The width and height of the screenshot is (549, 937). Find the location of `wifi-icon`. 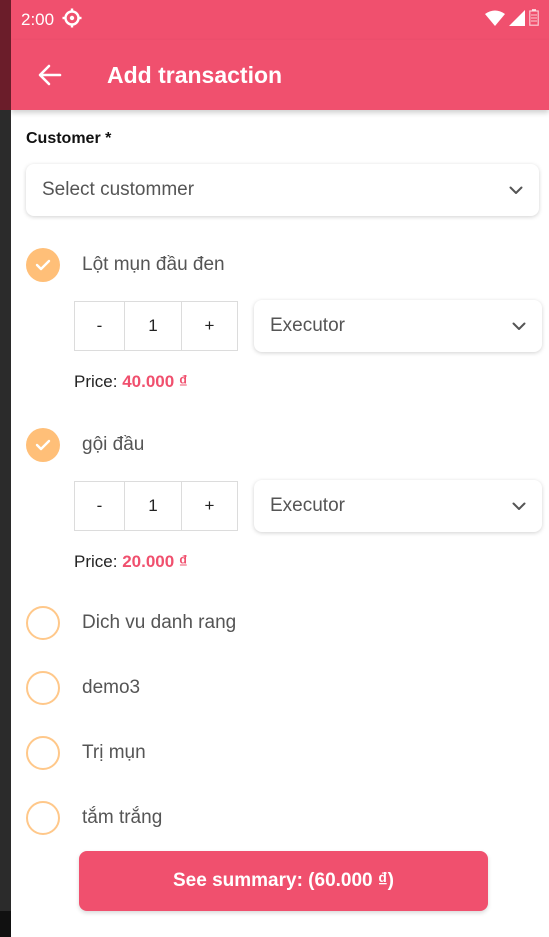

wifi-icon is located at coordinates (495, 20).